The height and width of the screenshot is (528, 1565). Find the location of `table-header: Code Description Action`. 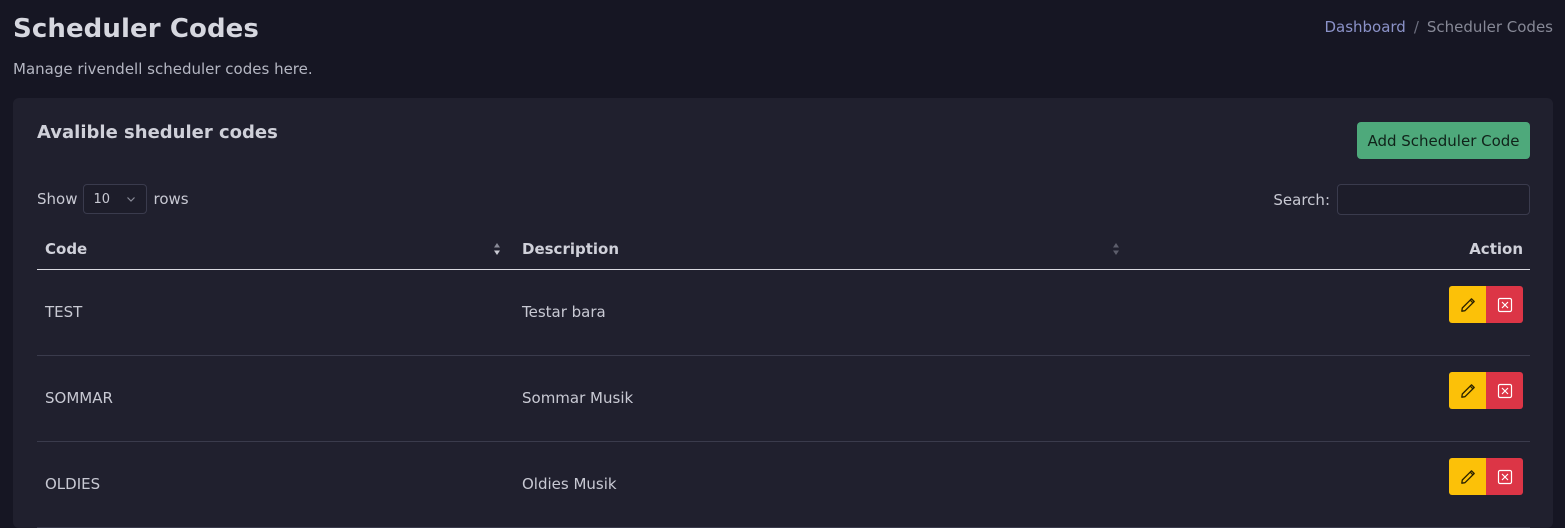

table-header: Code Description Action is located at coordinates (783, 249).